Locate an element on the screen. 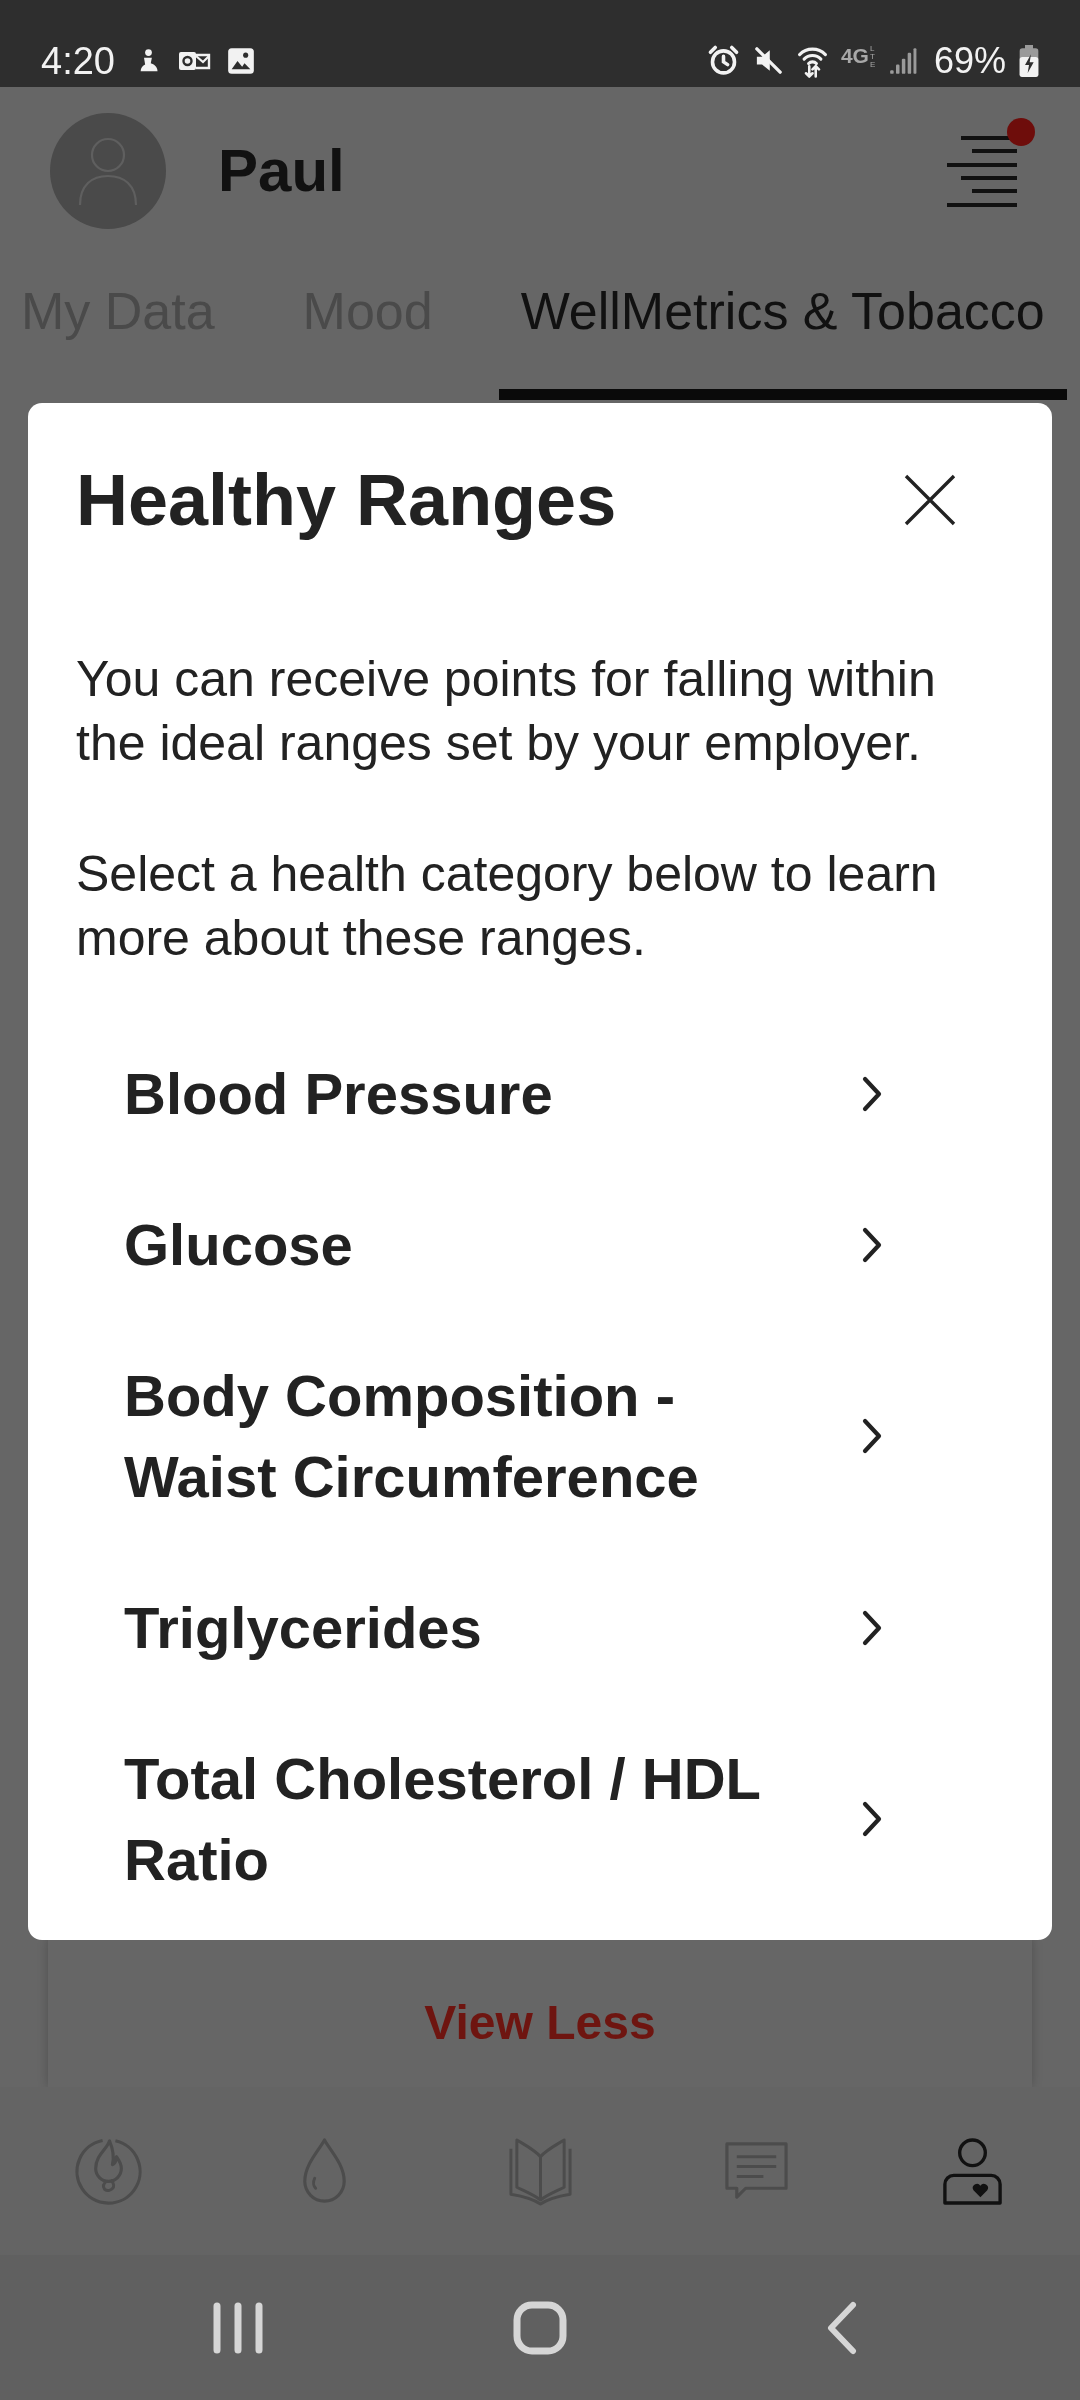 The width and height of the screenshot is (1080, 2400). network-type: 4G is located at coordinates (854, 55).